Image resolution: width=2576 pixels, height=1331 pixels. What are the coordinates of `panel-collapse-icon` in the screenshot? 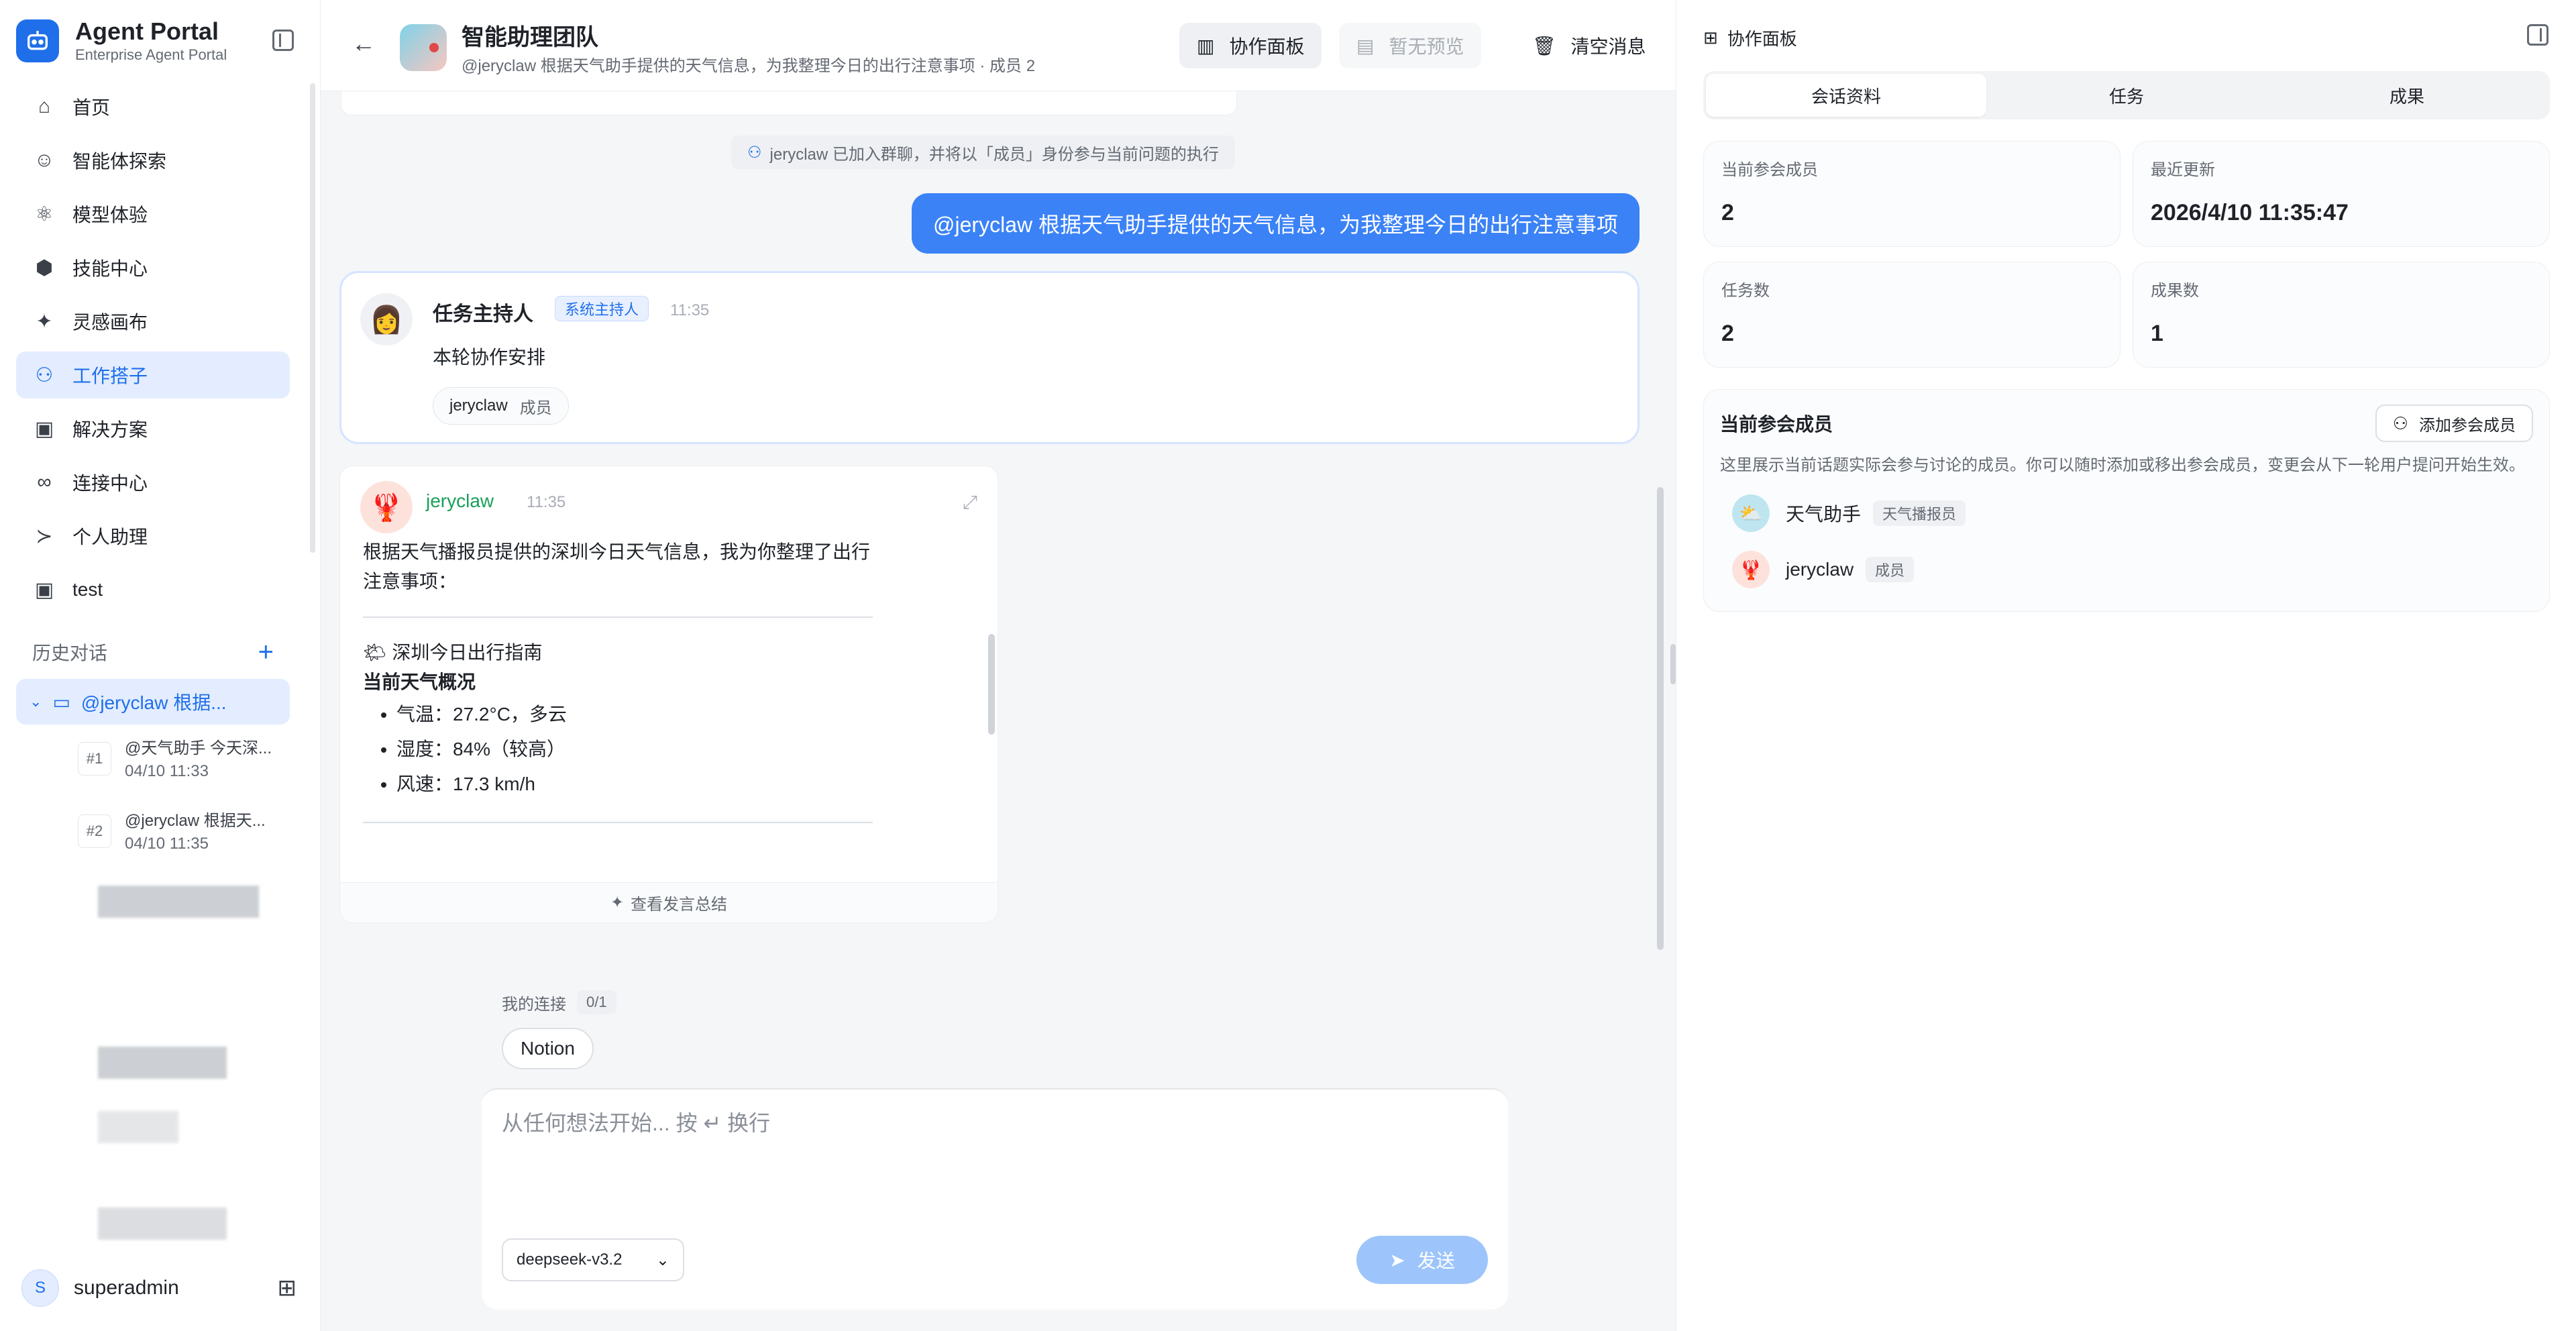 It's located at (2537, 35).